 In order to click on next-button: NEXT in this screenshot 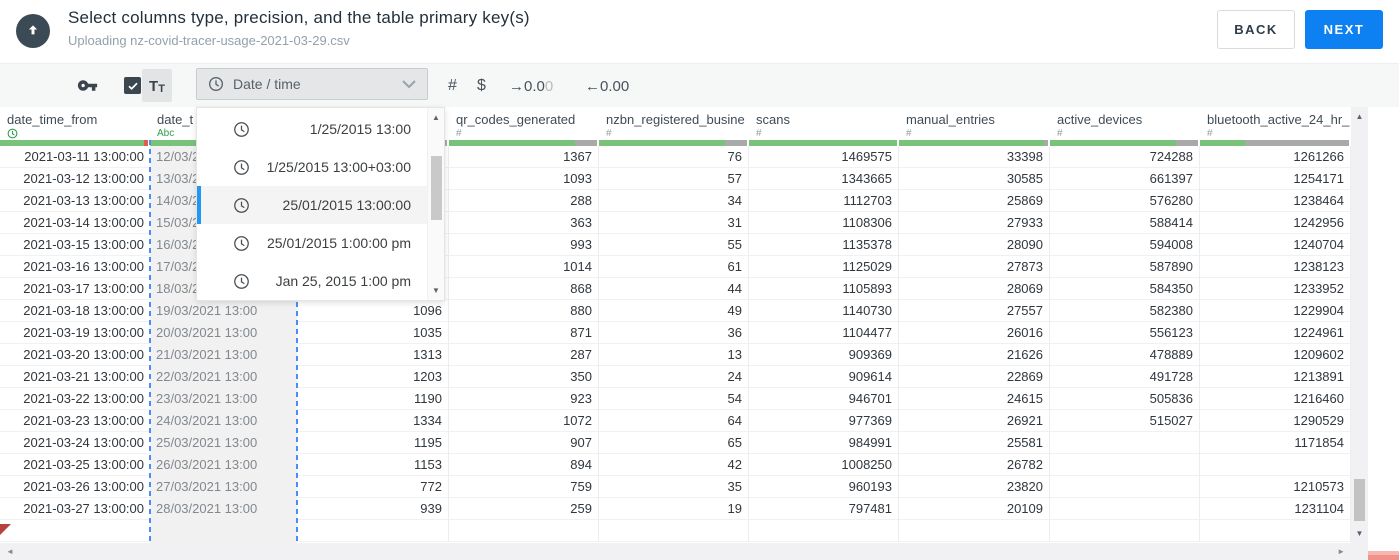, I will do `click(1344, 29)`.